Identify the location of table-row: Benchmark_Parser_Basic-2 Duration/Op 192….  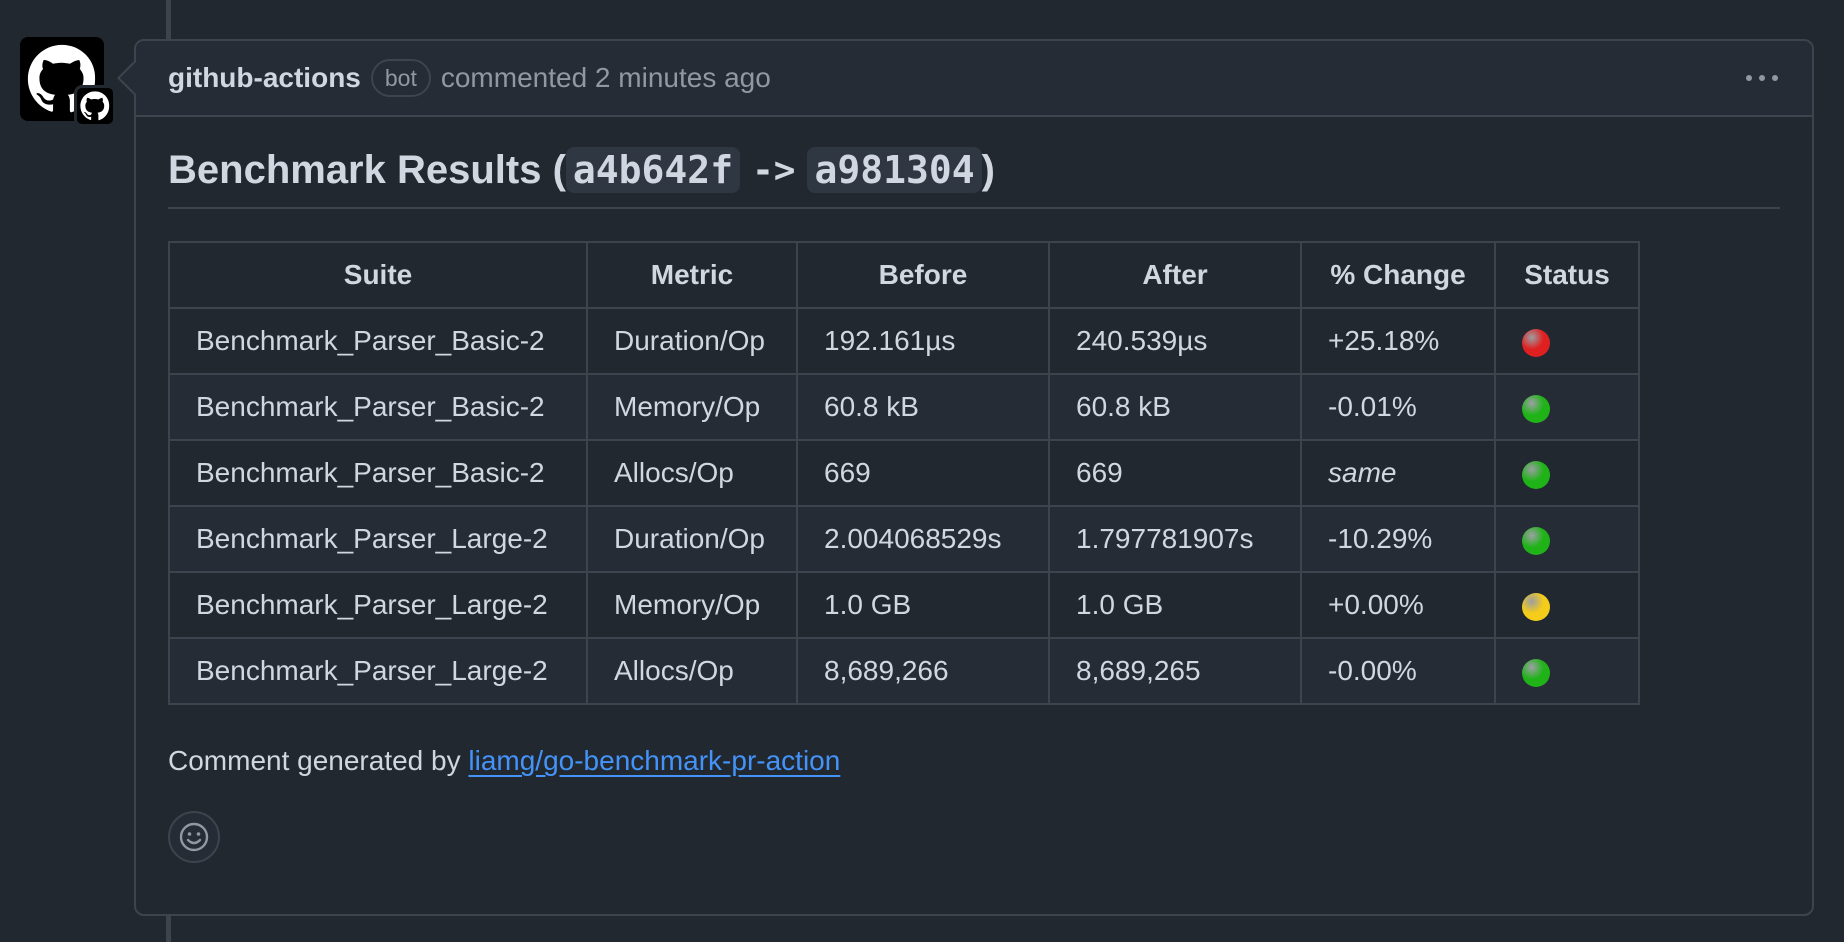
(904, 341).